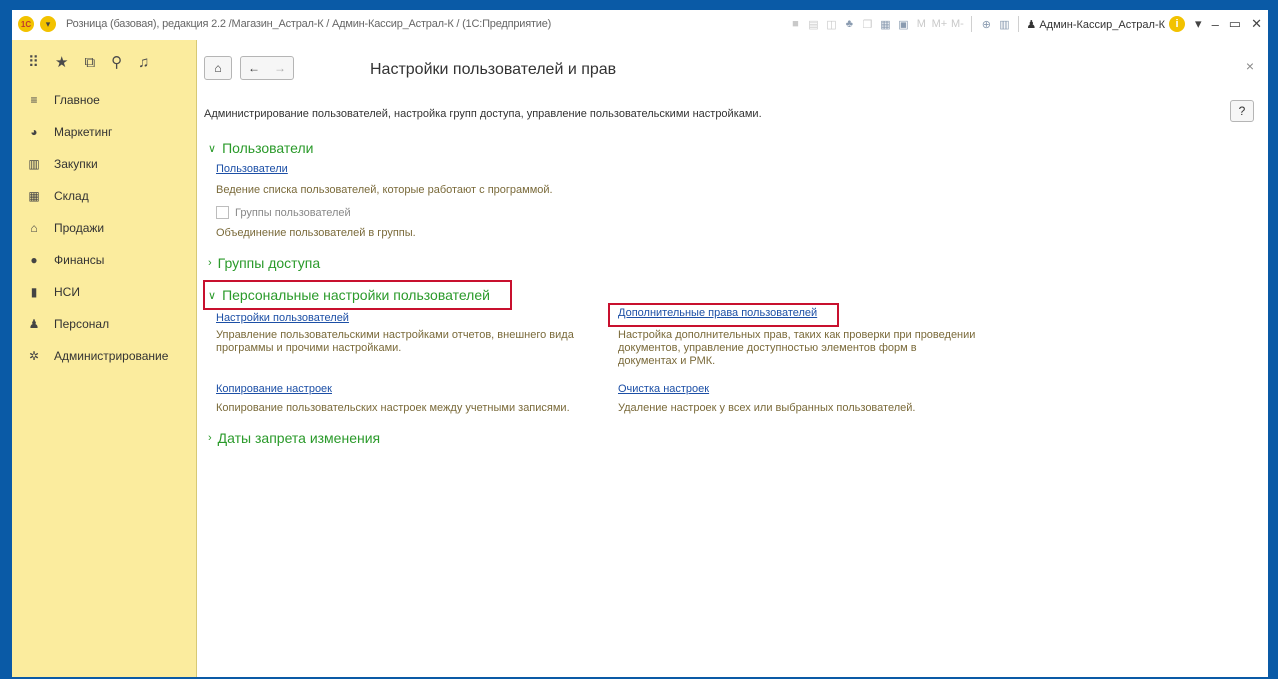  What do you see at coordinates (76, 164) in the screenshot?
I see `sidebar-item-label: Закупки` at bounding box center [76, 164].